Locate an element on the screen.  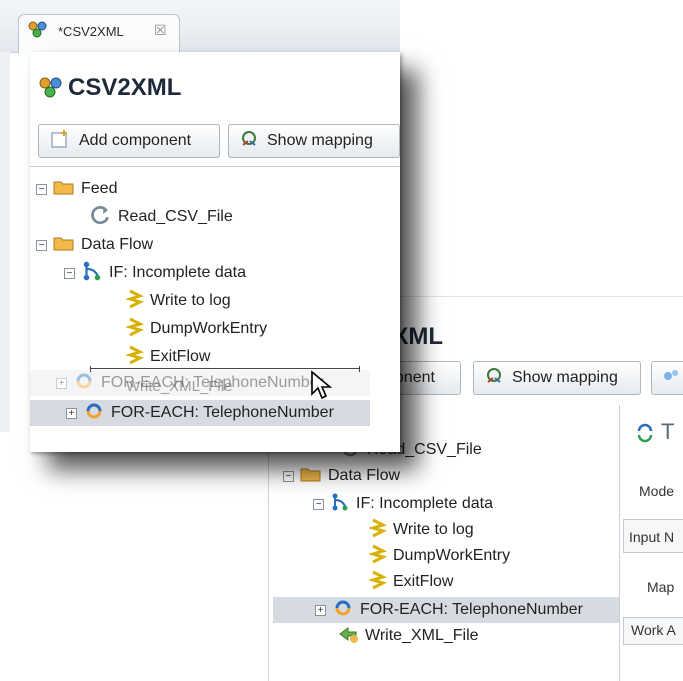
tree-label: Feed is located at coordinates (99, 188).